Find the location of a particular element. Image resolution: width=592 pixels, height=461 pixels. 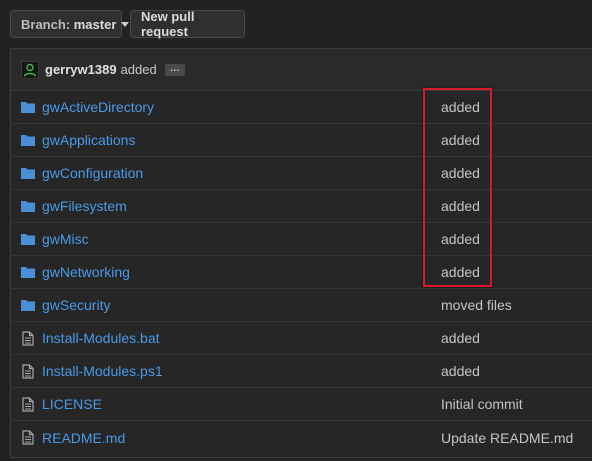

file-name-link: README.md is located at coordinates (83, 438).